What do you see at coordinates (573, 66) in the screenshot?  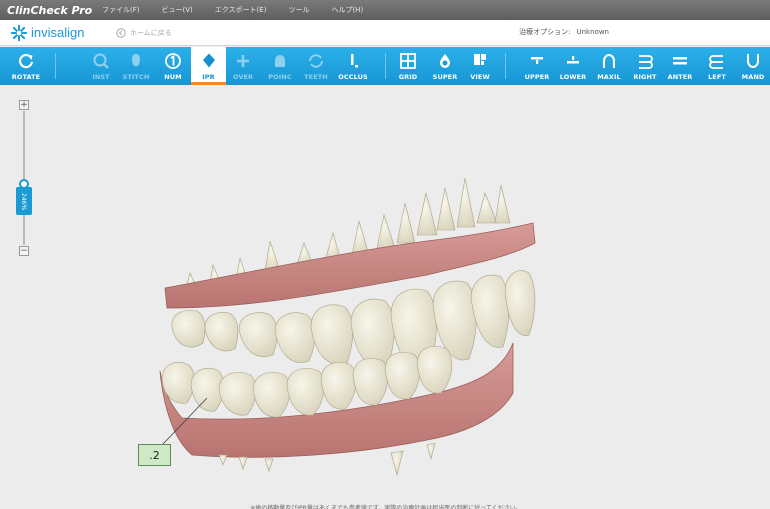 I see `lower-button: LOWER` at bounding box center [573, 66].